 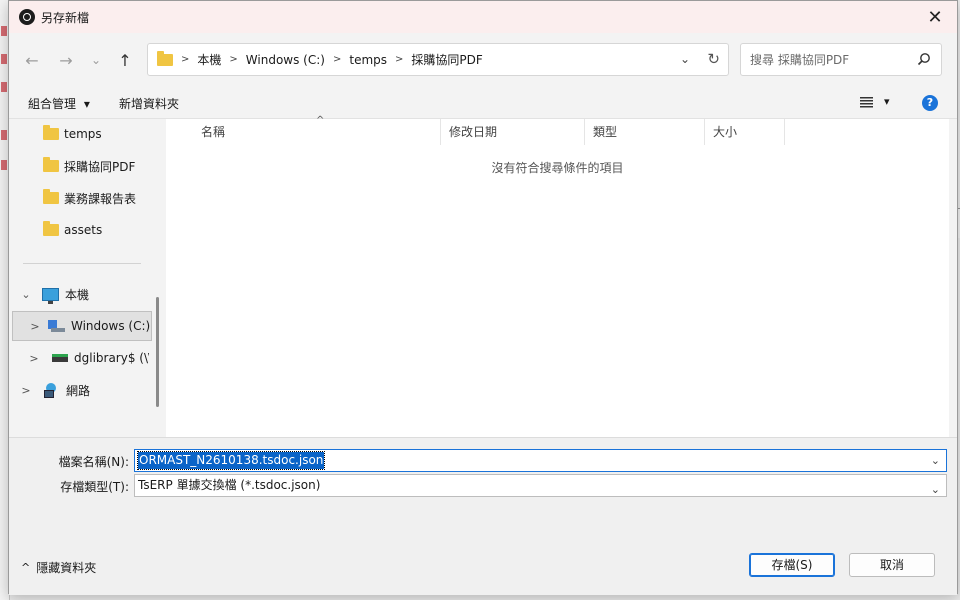 What do you see at coordinates (799, 59) in the screenshot?
I see `search-input: 搜尋 採購協同PDF` at bounding box center [799, 59].